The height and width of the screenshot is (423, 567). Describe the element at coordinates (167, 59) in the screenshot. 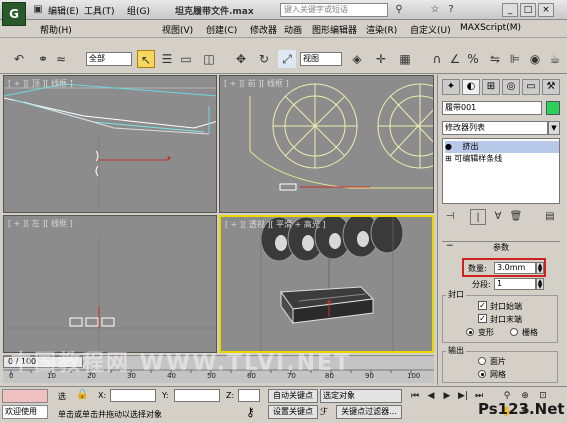

I see `select-by-name-icon: ☰` at that location.